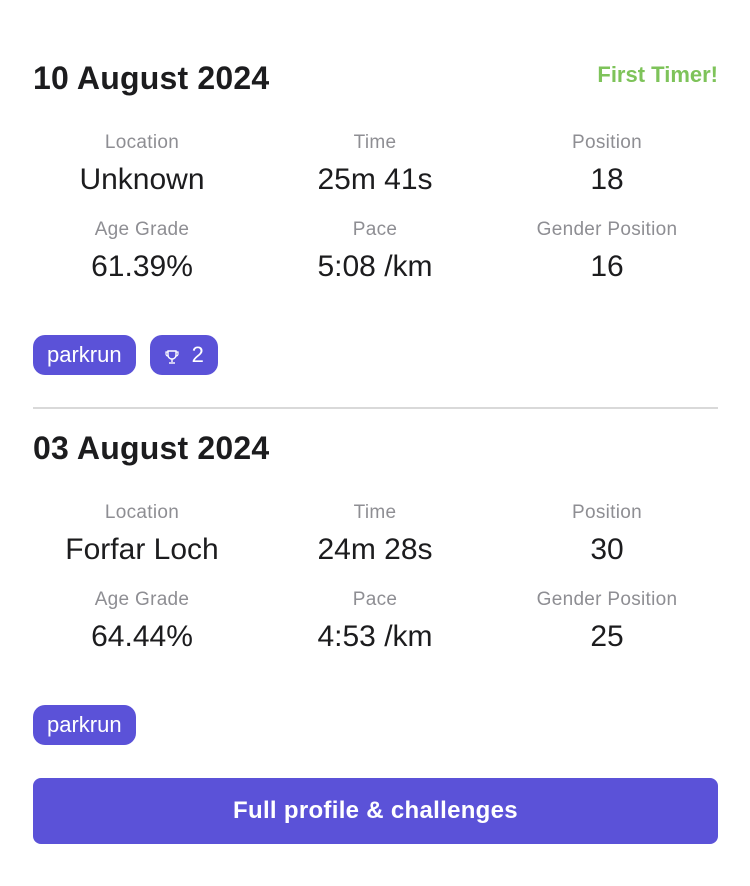  What do you see at coordinates (151, 448) in the screenshot?
I see `run-date: 03 August 2024` at bounding box center [151, 448].